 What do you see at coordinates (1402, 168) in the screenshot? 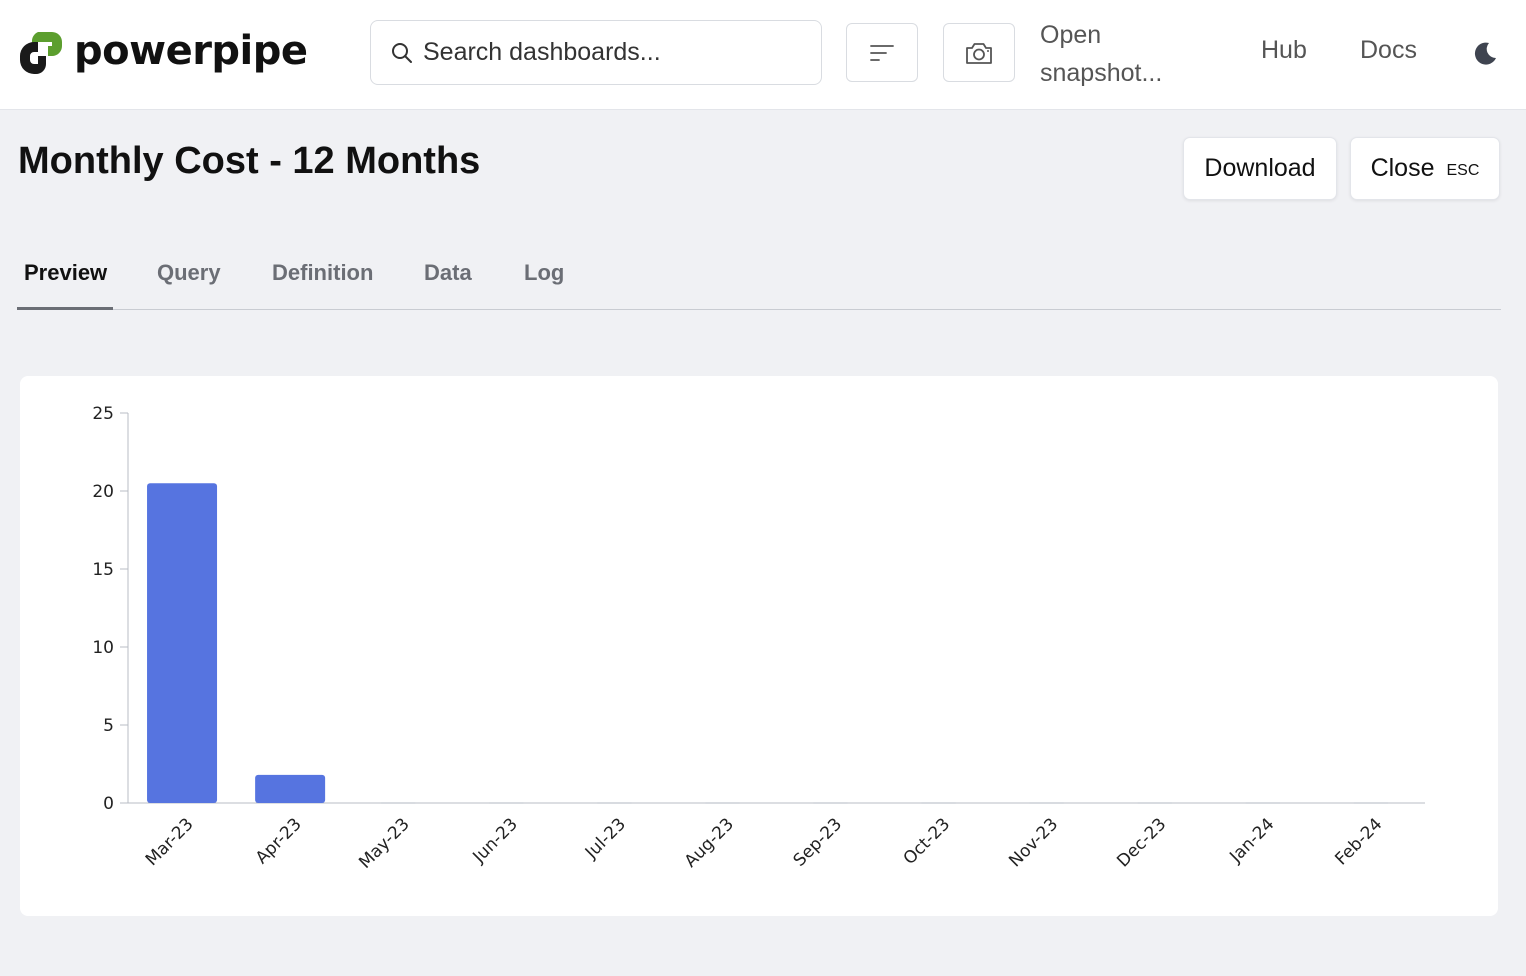
I see `close-label: Close` at bounding box center [1402, 168].